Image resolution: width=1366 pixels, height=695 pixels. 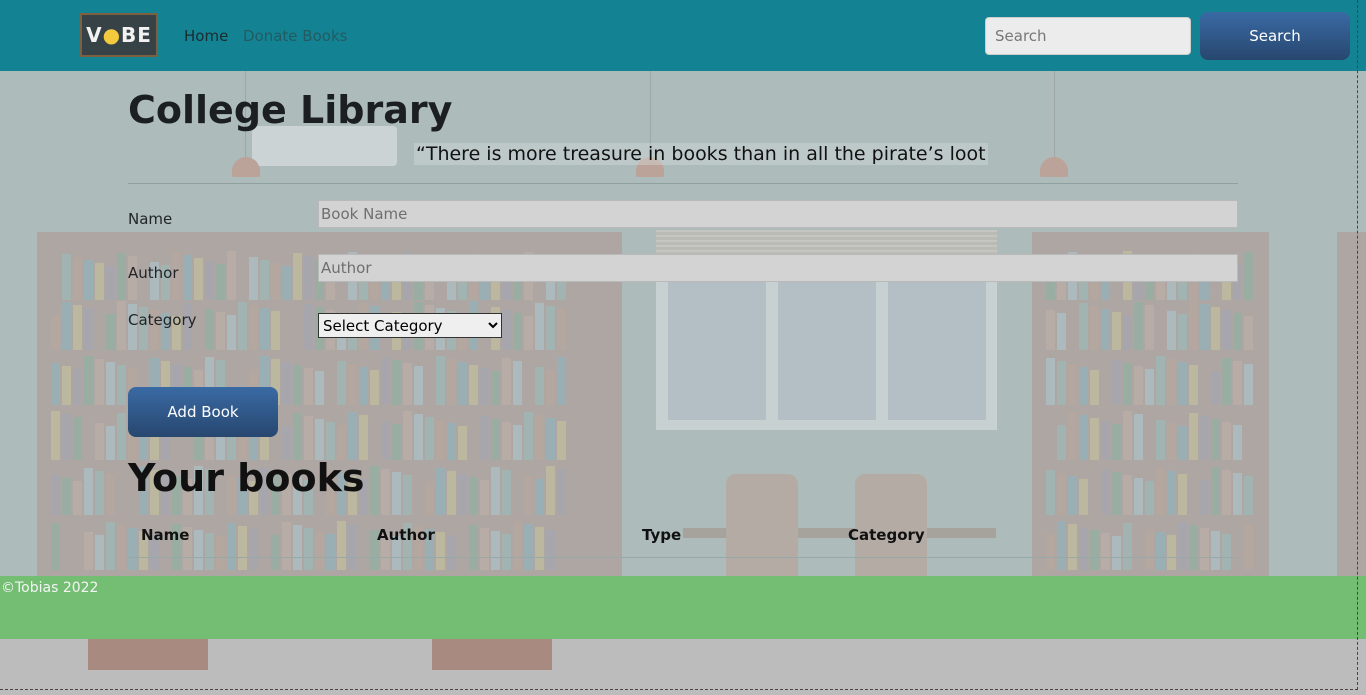 I want to click on column-header-category: Category, so click(x=886, y=535).